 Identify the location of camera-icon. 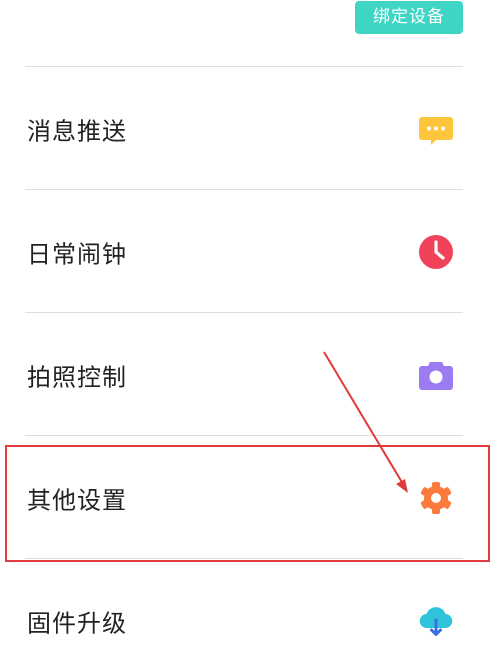
(436, 375).